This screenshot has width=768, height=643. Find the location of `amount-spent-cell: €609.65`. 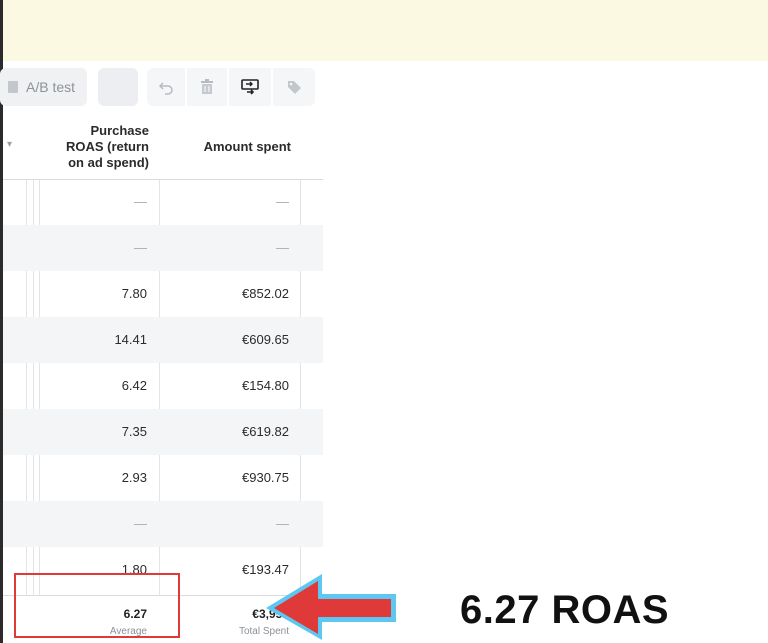

amount-spent-cell: €609.65 is located at coordinates (265, 339).